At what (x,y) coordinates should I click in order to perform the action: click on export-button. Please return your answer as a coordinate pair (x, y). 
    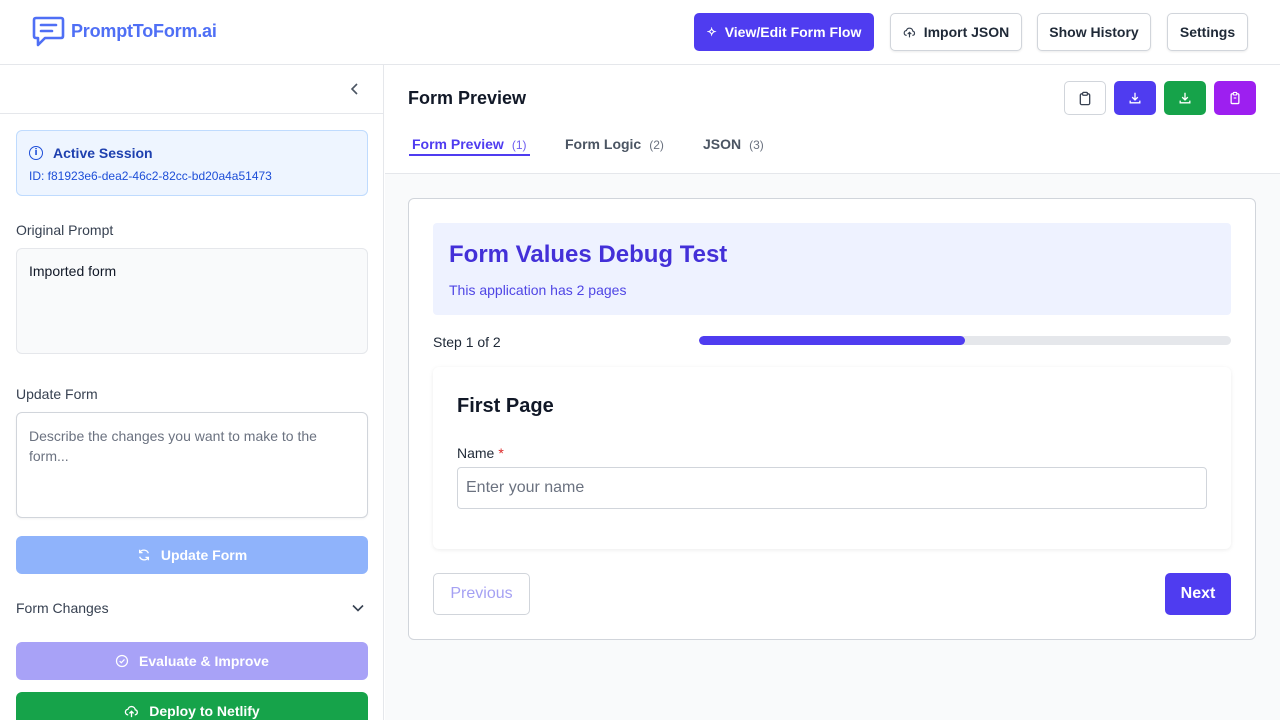
    Looking at the image, I should click on (1235, 98).